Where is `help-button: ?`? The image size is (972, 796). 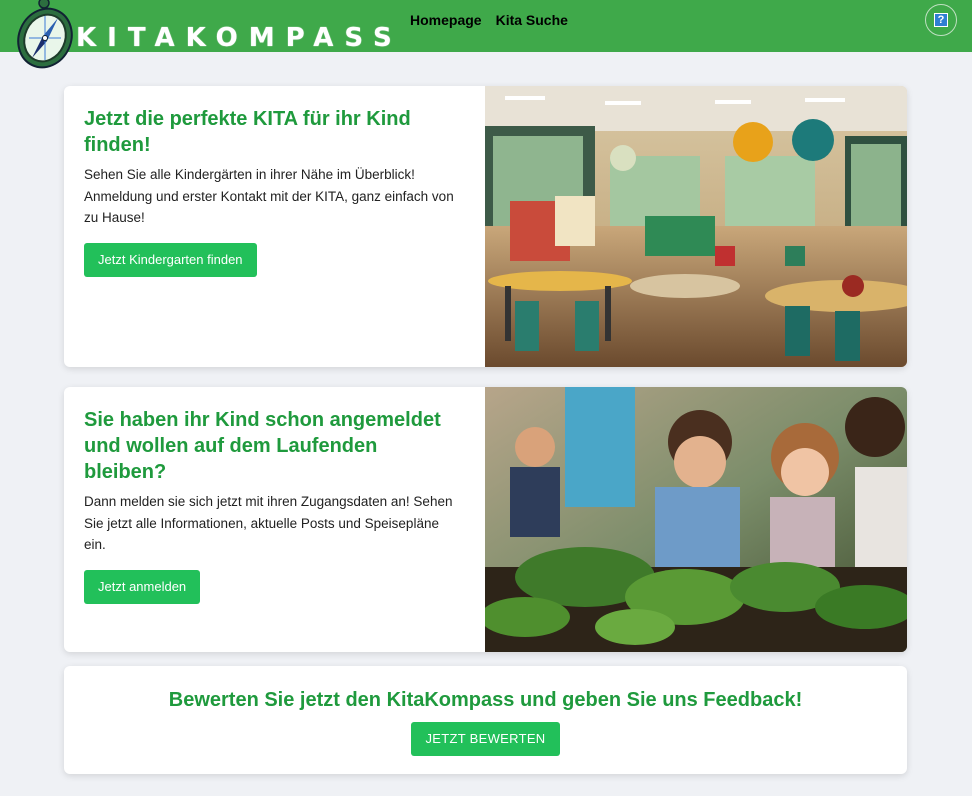 help-button: ? is located at coordinates (941, 20).